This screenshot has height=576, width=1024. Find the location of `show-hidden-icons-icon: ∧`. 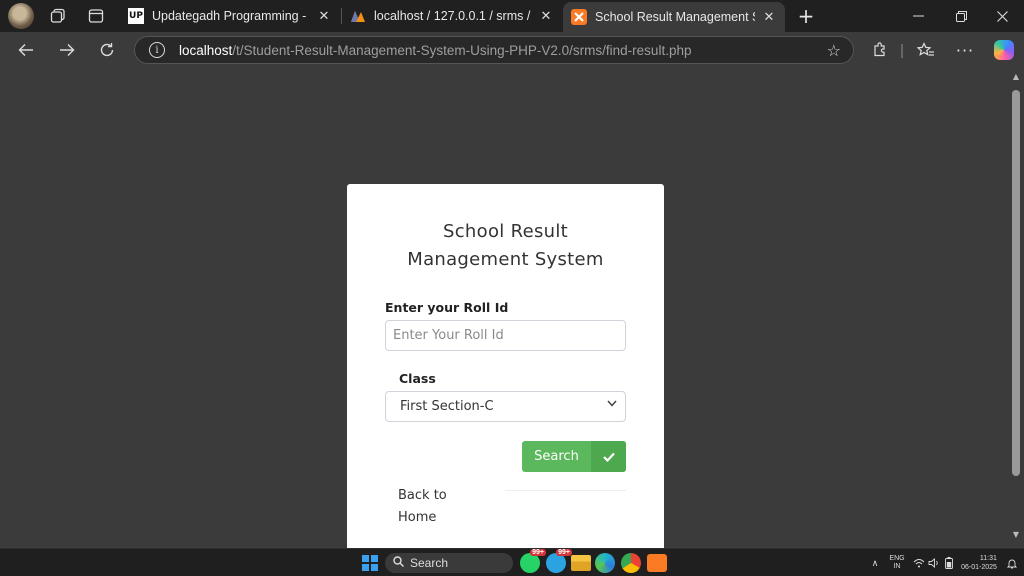

show-hidden-icons-icon: ∧ is located at coordinates (875, 562).